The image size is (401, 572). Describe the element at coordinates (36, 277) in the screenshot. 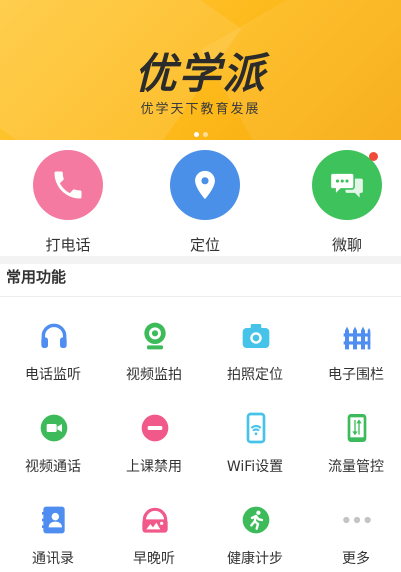

I see `section-title: 常用功能` at that location.